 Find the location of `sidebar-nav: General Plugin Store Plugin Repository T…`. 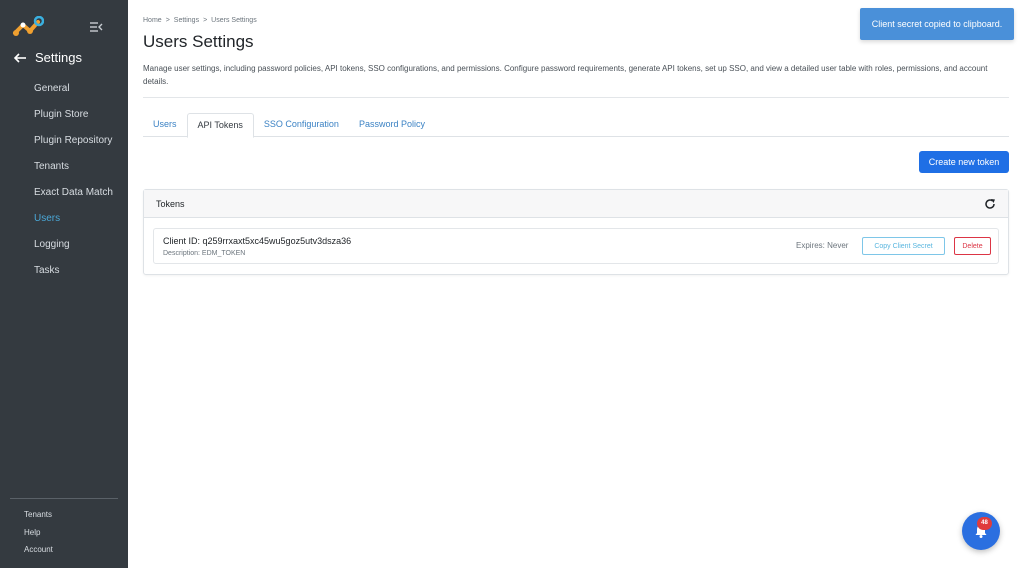

sidebar-nav: General Plugin Store Plugin Repository T… is located at coordinates (64, 181).